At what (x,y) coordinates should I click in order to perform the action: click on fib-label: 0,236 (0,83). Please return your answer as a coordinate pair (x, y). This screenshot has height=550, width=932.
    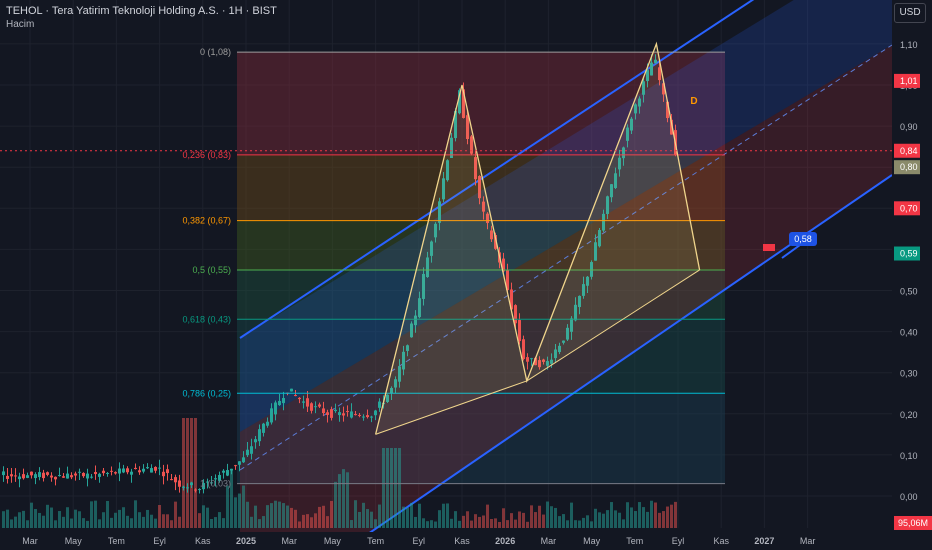
    Looking at the image, I should click on (206, 155).